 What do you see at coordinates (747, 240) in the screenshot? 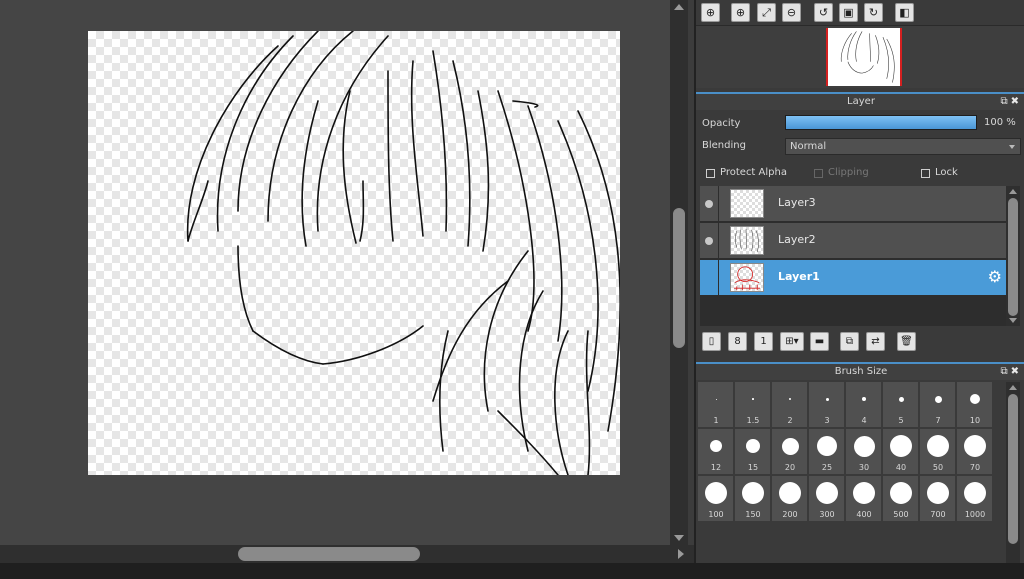
I see `layer-thumbnail` at bounding box center [747, 240].